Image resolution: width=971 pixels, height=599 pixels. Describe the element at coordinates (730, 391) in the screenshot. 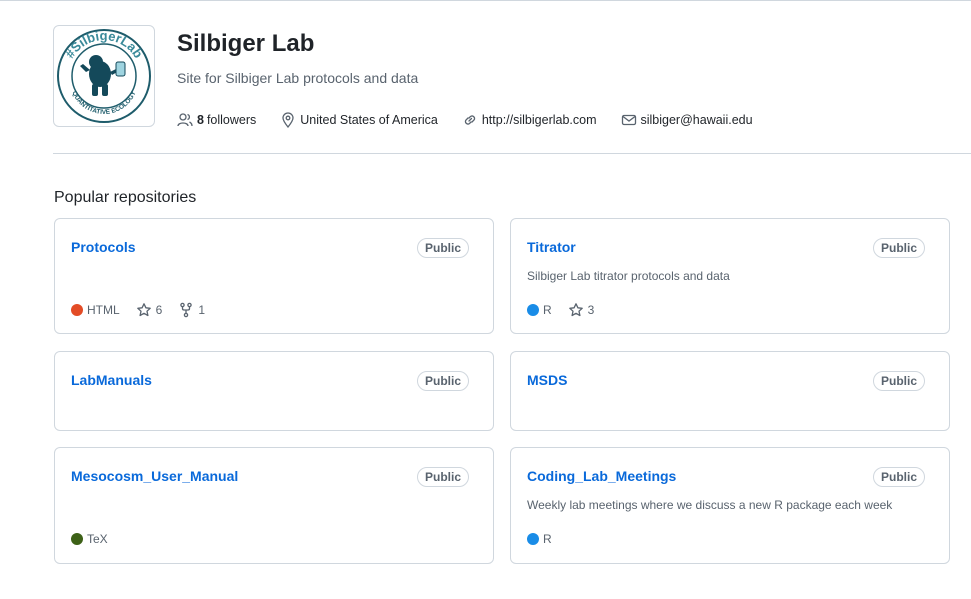

I see `repo-card: MSDS Public` at that location.